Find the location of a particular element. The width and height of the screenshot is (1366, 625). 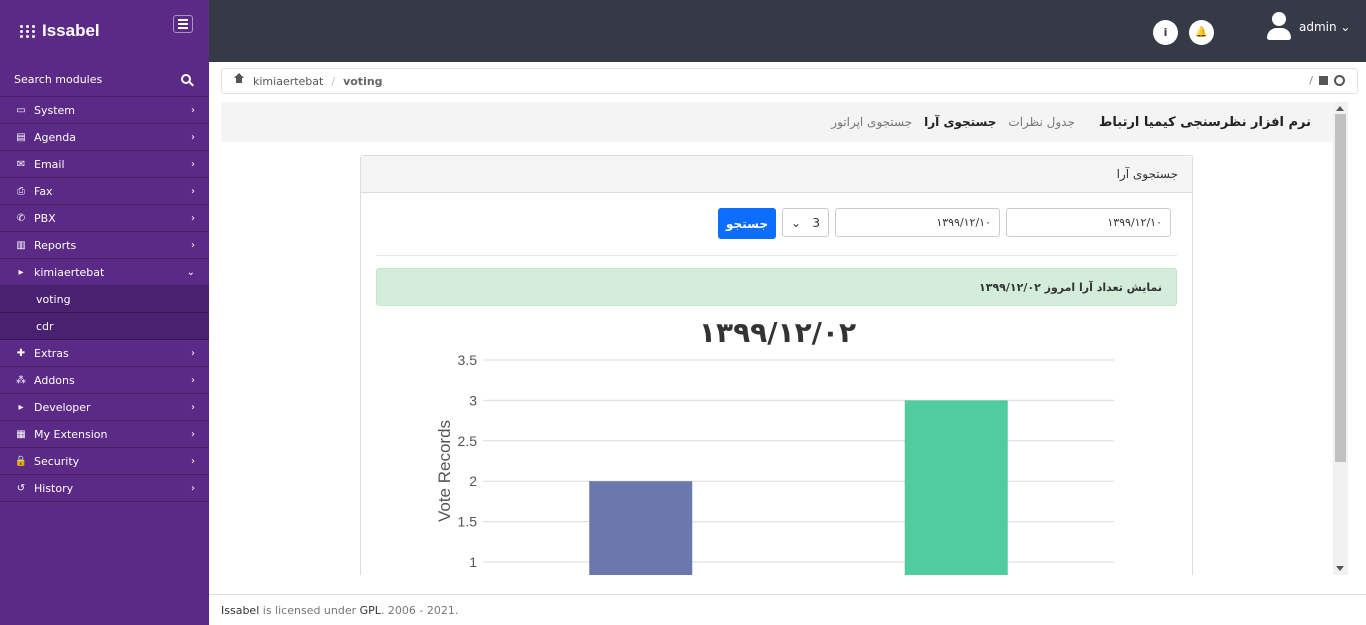

sidebar-item-kimiaertebat: ▸ kimiaertebat ⌄ is located at coordinates (104, 272).